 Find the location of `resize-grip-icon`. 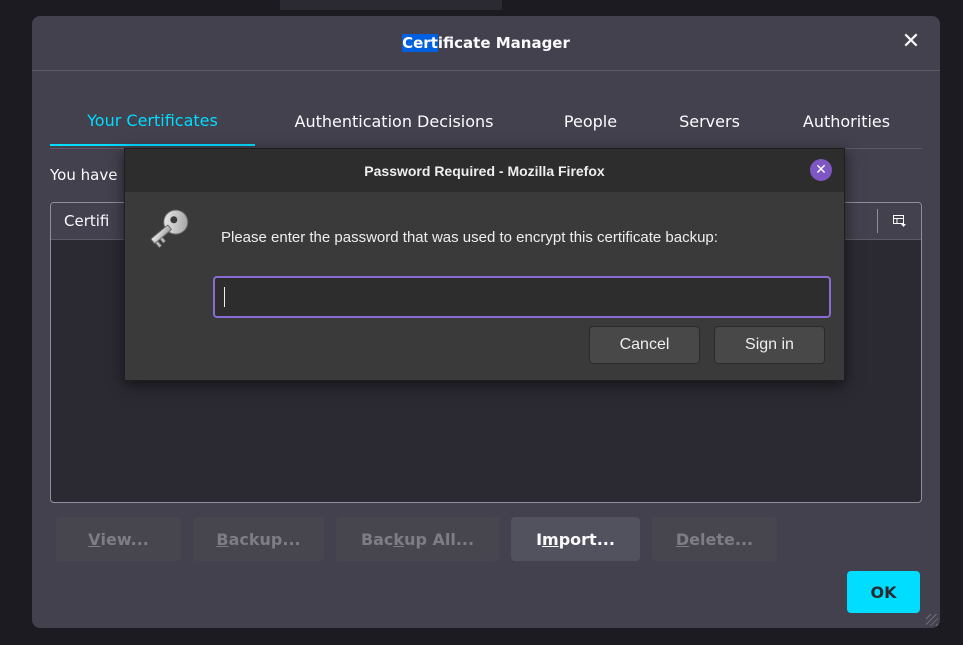

resize-grip-icon is located at coordinates (932, 620).